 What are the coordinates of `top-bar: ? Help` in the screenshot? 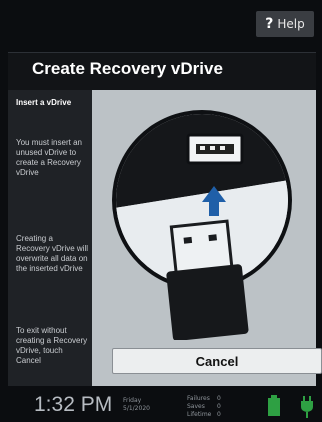 It's located at (161, 23).